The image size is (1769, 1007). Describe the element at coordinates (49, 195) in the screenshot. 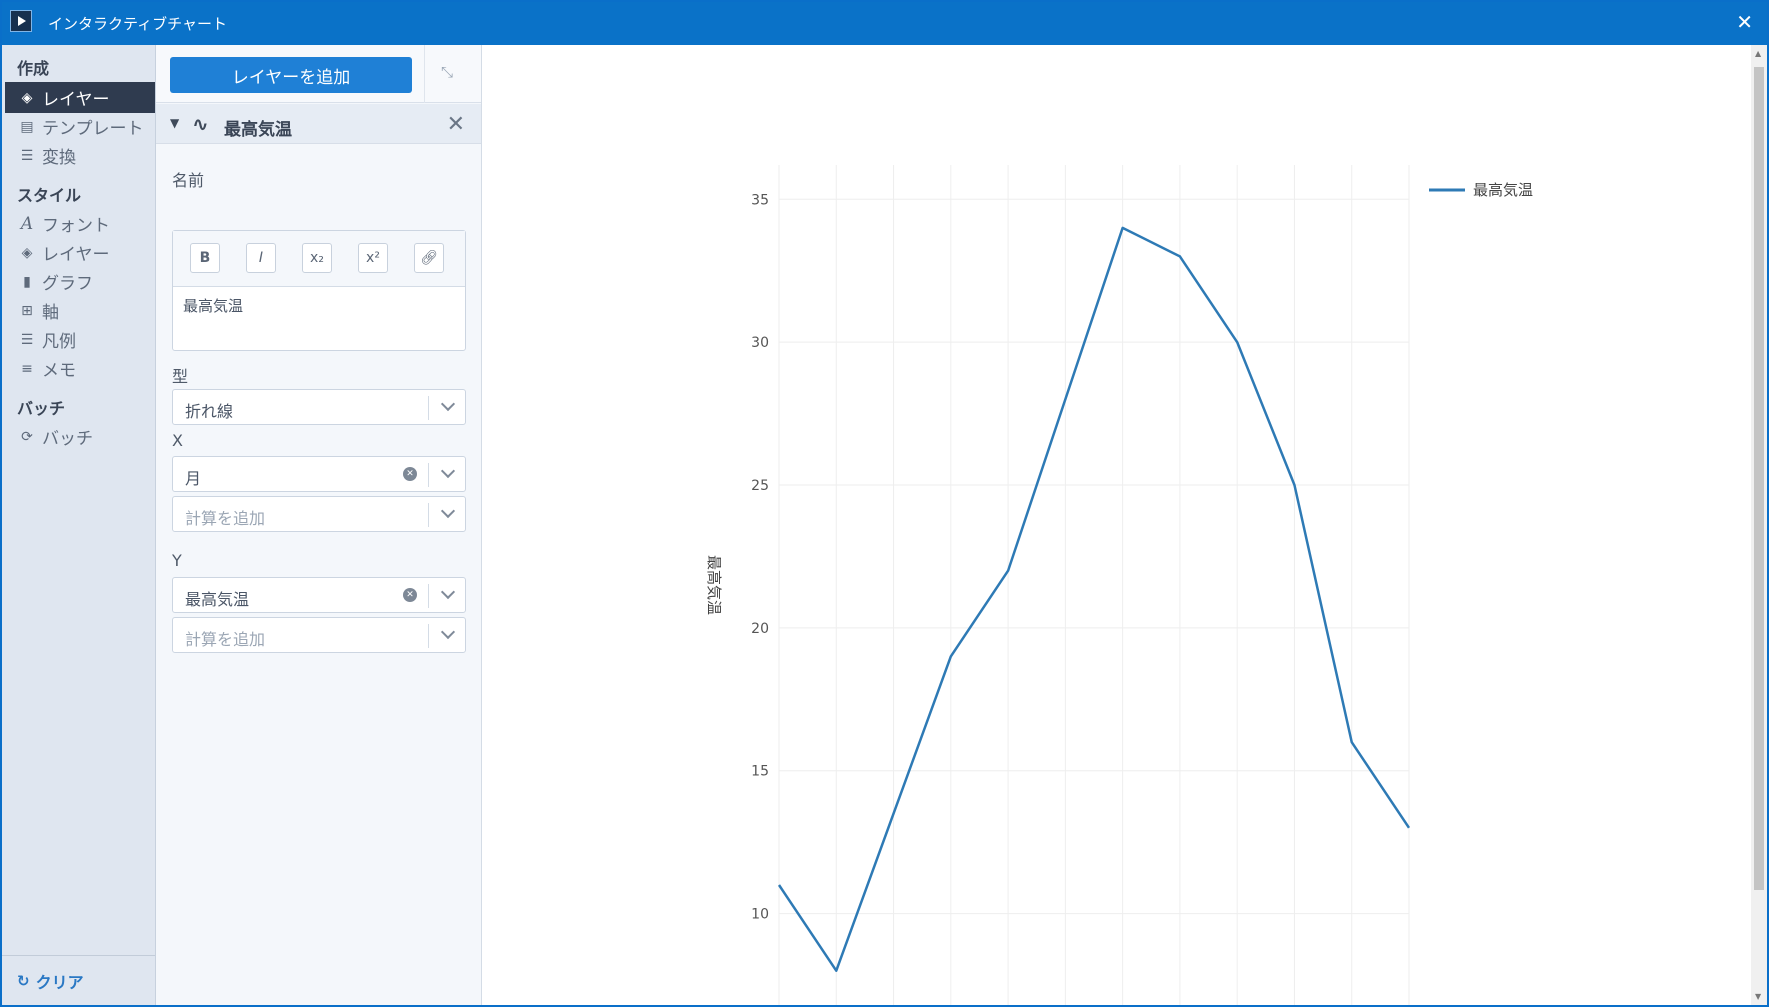

I see `nav-section-style: スタイル` at that location.